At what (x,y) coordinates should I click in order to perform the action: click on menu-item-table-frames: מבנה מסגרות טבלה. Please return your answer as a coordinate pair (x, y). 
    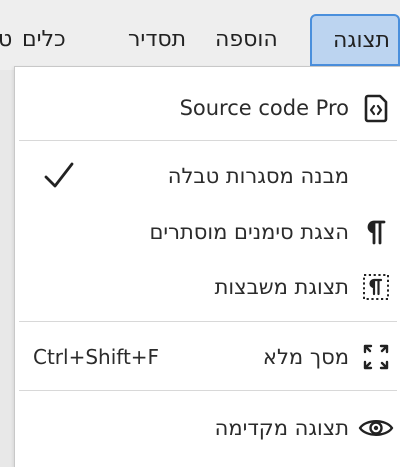
    Looking at the image, I should click on (207, 176).